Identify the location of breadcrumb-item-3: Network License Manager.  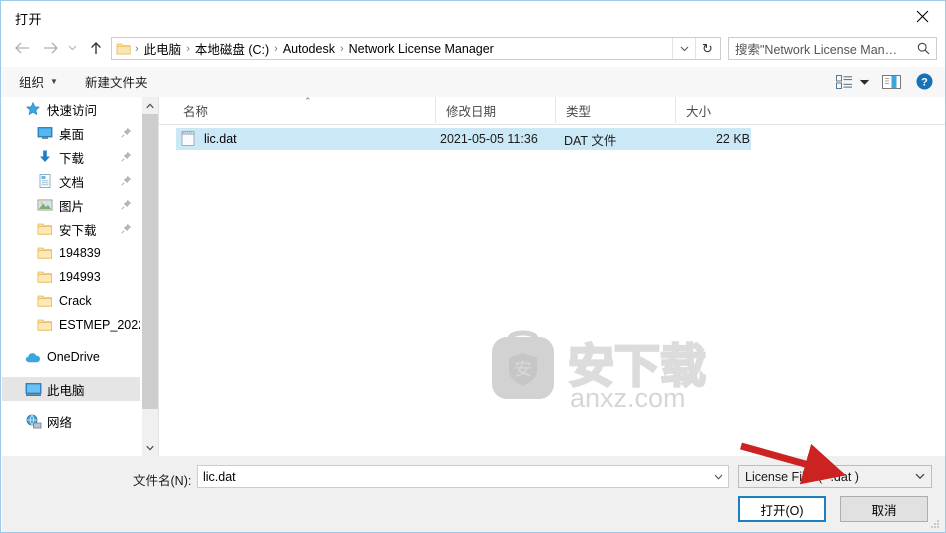
(421, 49).